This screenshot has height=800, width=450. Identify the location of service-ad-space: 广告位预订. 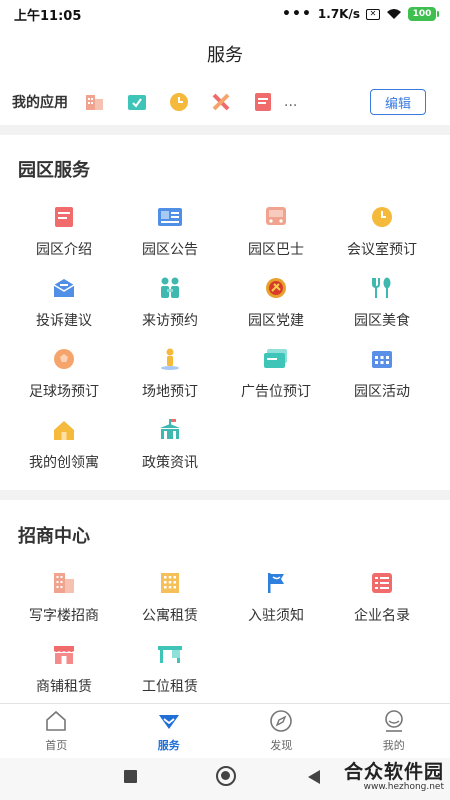
(276, 375).